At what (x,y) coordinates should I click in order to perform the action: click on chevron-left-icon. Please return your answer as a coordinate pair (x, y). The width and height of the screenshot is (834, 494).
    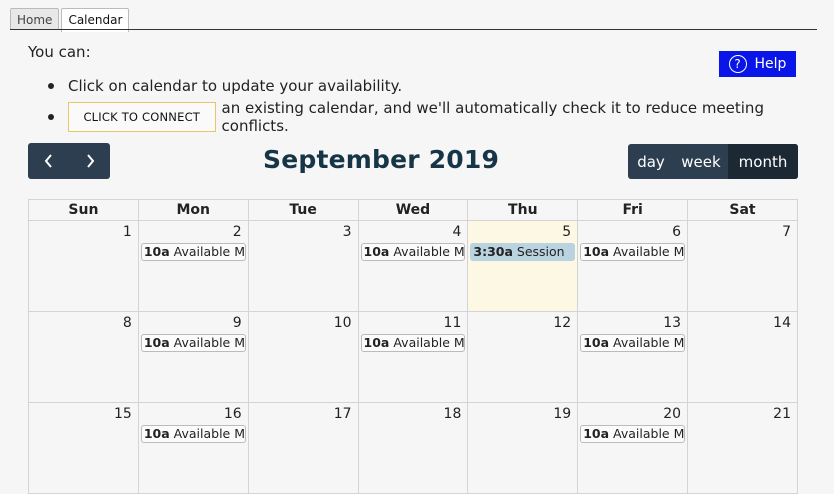
    Looking at the image, I should click on (48, 161).